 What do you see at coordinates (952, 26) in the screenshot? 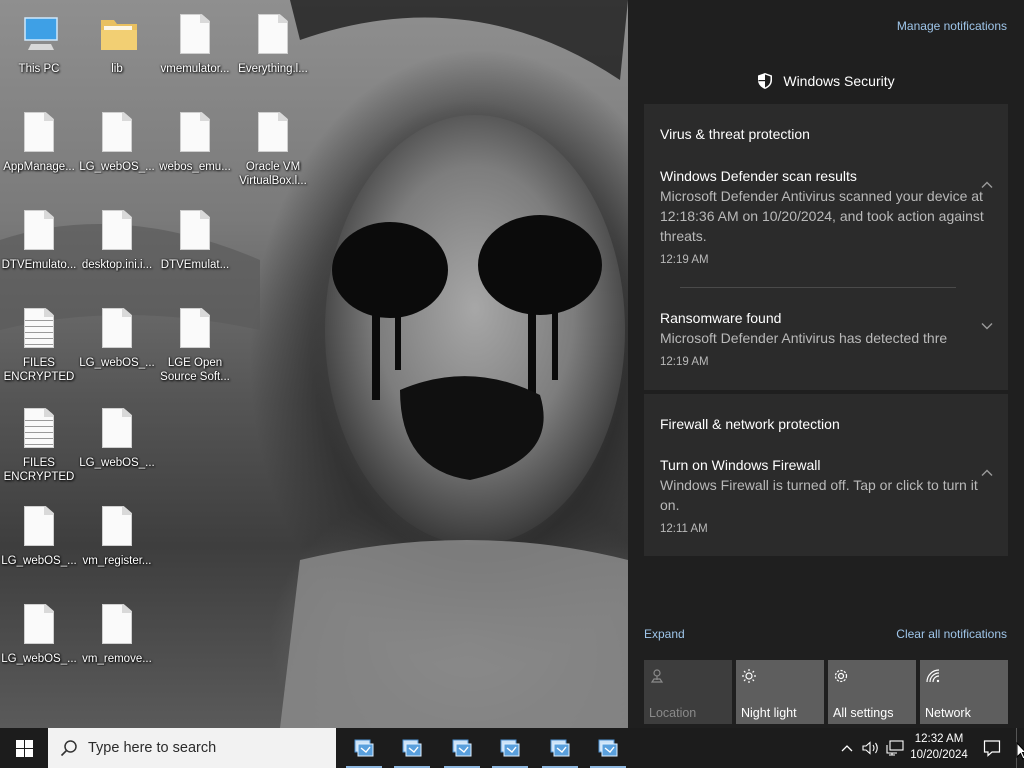
I see `manage-notifications-link: Manage notifications` at bounding box center [952, 26].